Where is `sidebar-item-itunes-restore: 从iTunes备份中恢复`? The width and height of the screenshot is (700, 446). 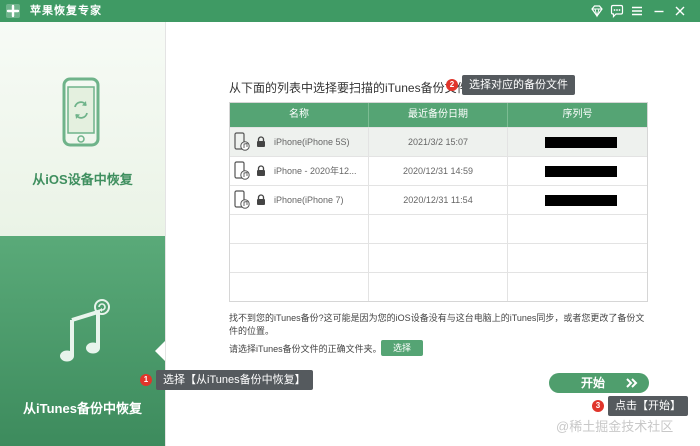 sidebar-item-itunes-restore: 从iTunes备份中恢复 is located at coordinates (82, 341).